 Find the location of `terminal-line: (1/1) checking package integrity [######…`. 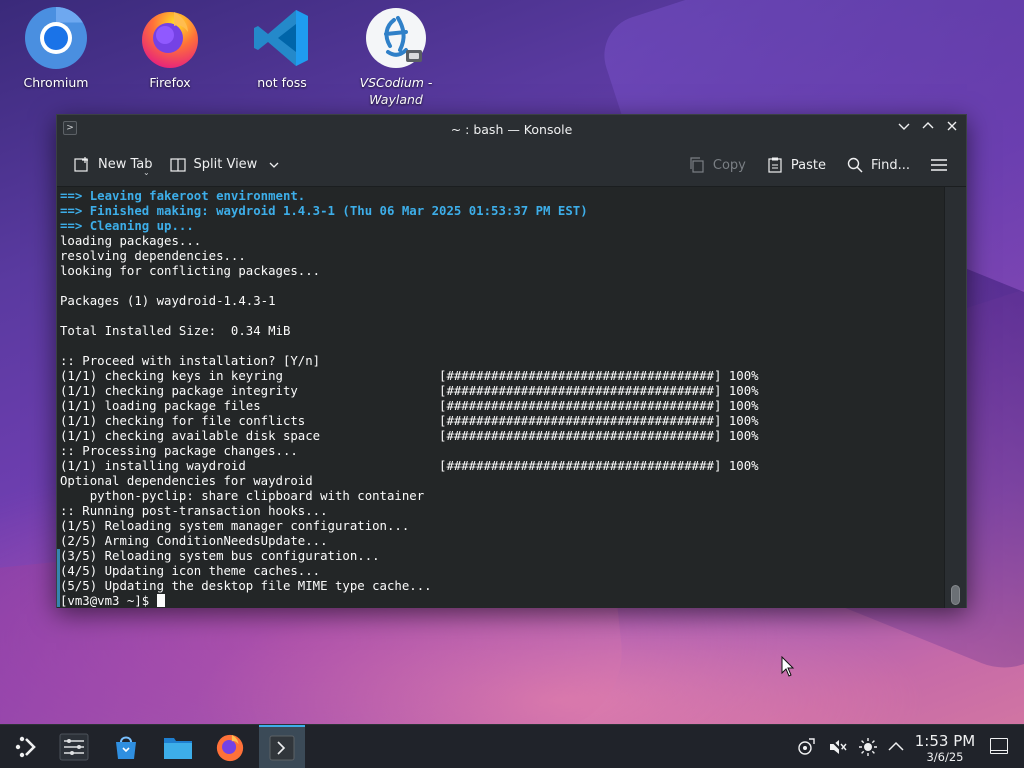

terminal-line: (1/1) checking package integrity [######… is located at coordinates (409, 391).